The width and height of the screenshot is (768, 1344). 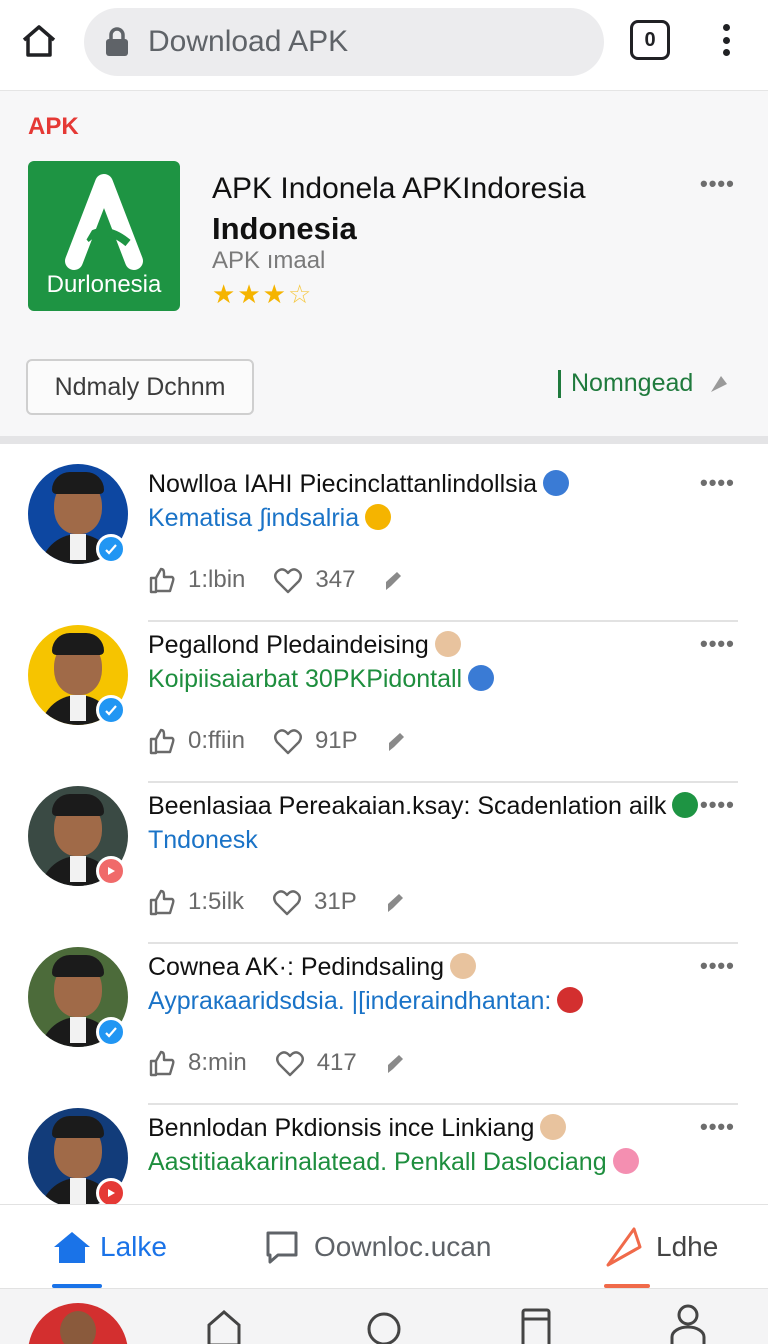 I want to click on app-subtitle: APK ımaal, so click(x=269, y=260).